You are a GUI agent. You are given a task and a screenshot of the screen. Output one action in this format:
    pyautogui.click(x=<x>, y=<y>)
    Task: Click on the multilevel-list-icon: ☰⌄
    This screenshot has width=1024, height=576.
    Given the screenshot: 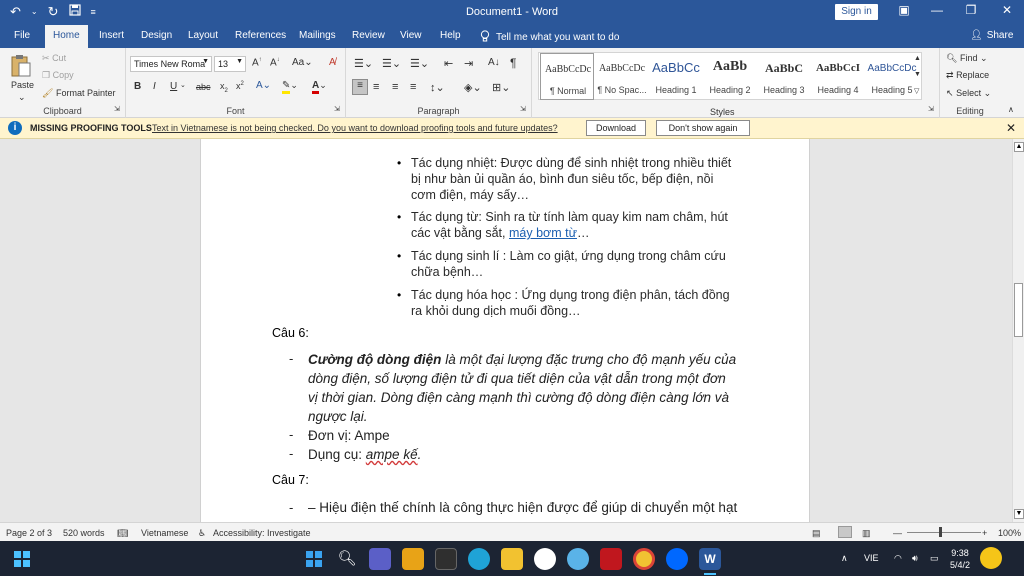 What is the action you would take?
    pyautogui.click(x=419, y=63)
    